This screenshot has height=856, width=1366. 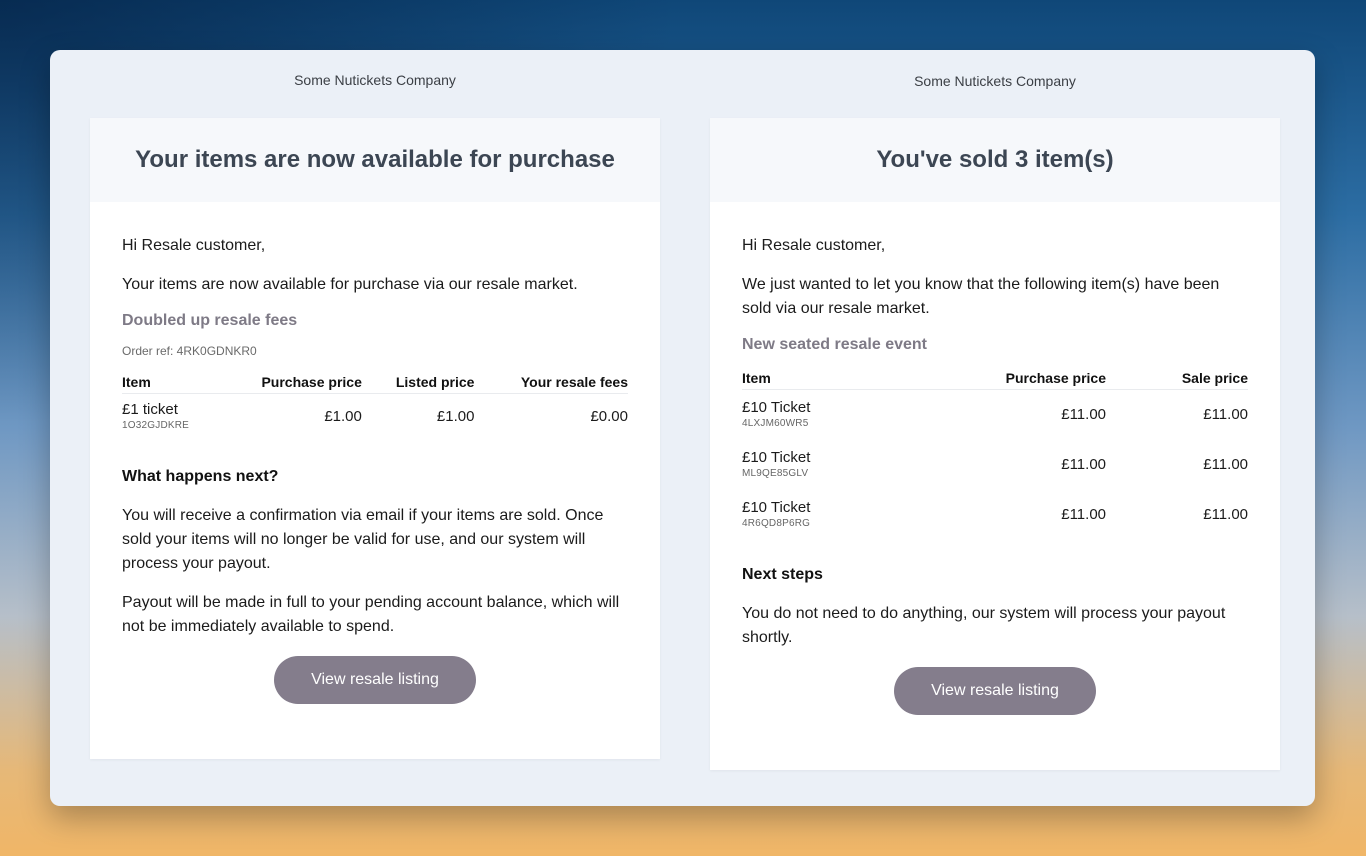 I want to click on table-header-row: Item Purchase price Sale price, so click(x=995, y=380).